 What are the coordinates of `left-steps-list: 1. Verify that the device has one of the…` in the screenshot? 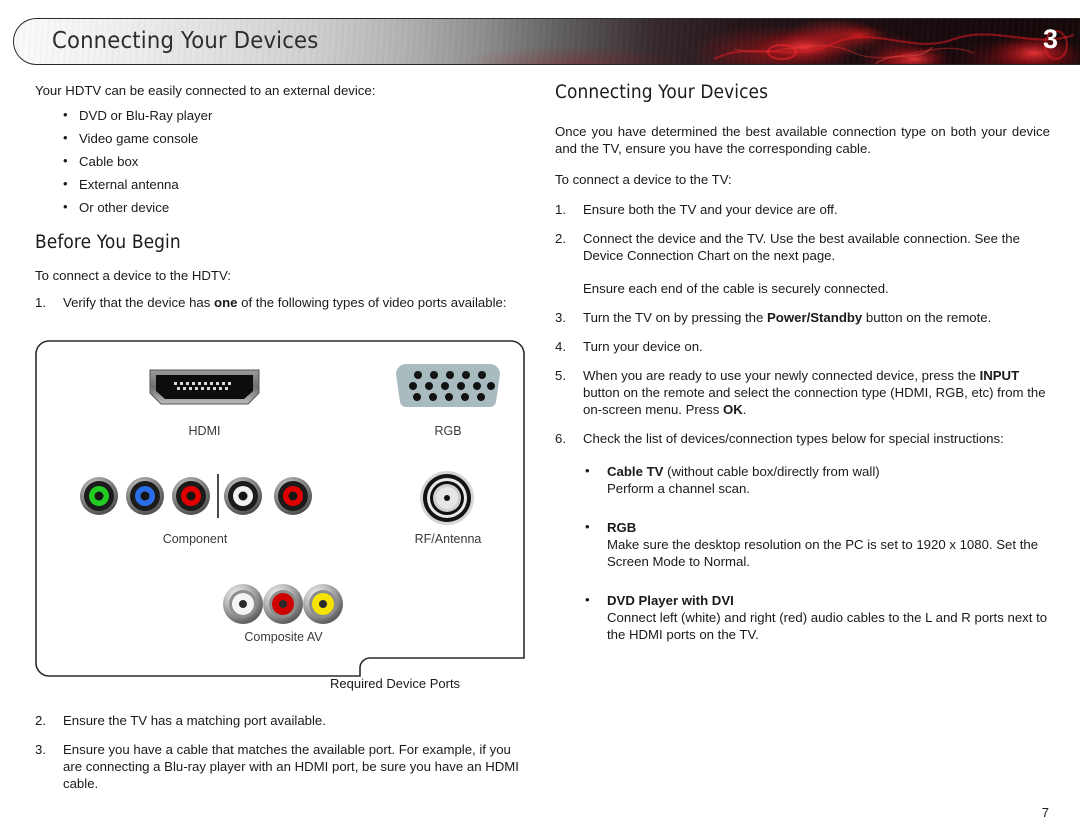 It's located at (280, 302).